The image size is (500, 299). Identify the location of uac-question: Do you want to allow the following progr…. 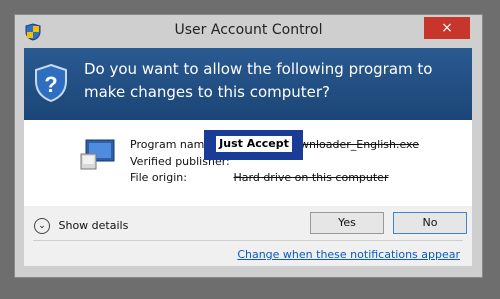
(258, 80).